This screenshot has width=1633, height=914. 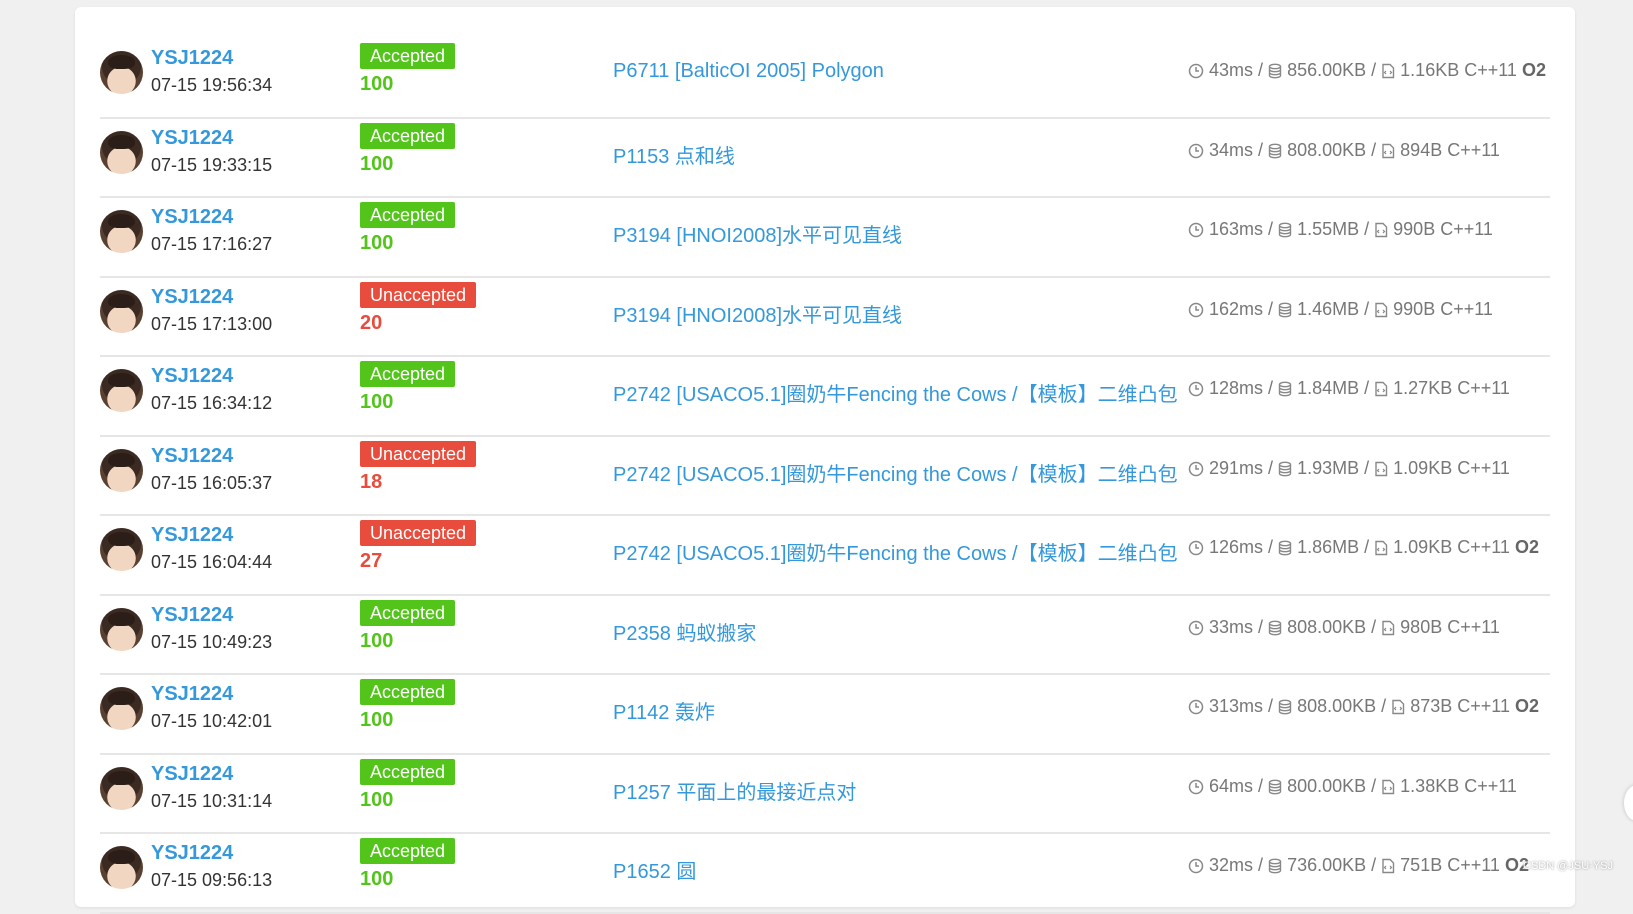 I want to click on run-stats: 162ms / 1.46MB / 990B C++11, so click(x=1340, y=309).